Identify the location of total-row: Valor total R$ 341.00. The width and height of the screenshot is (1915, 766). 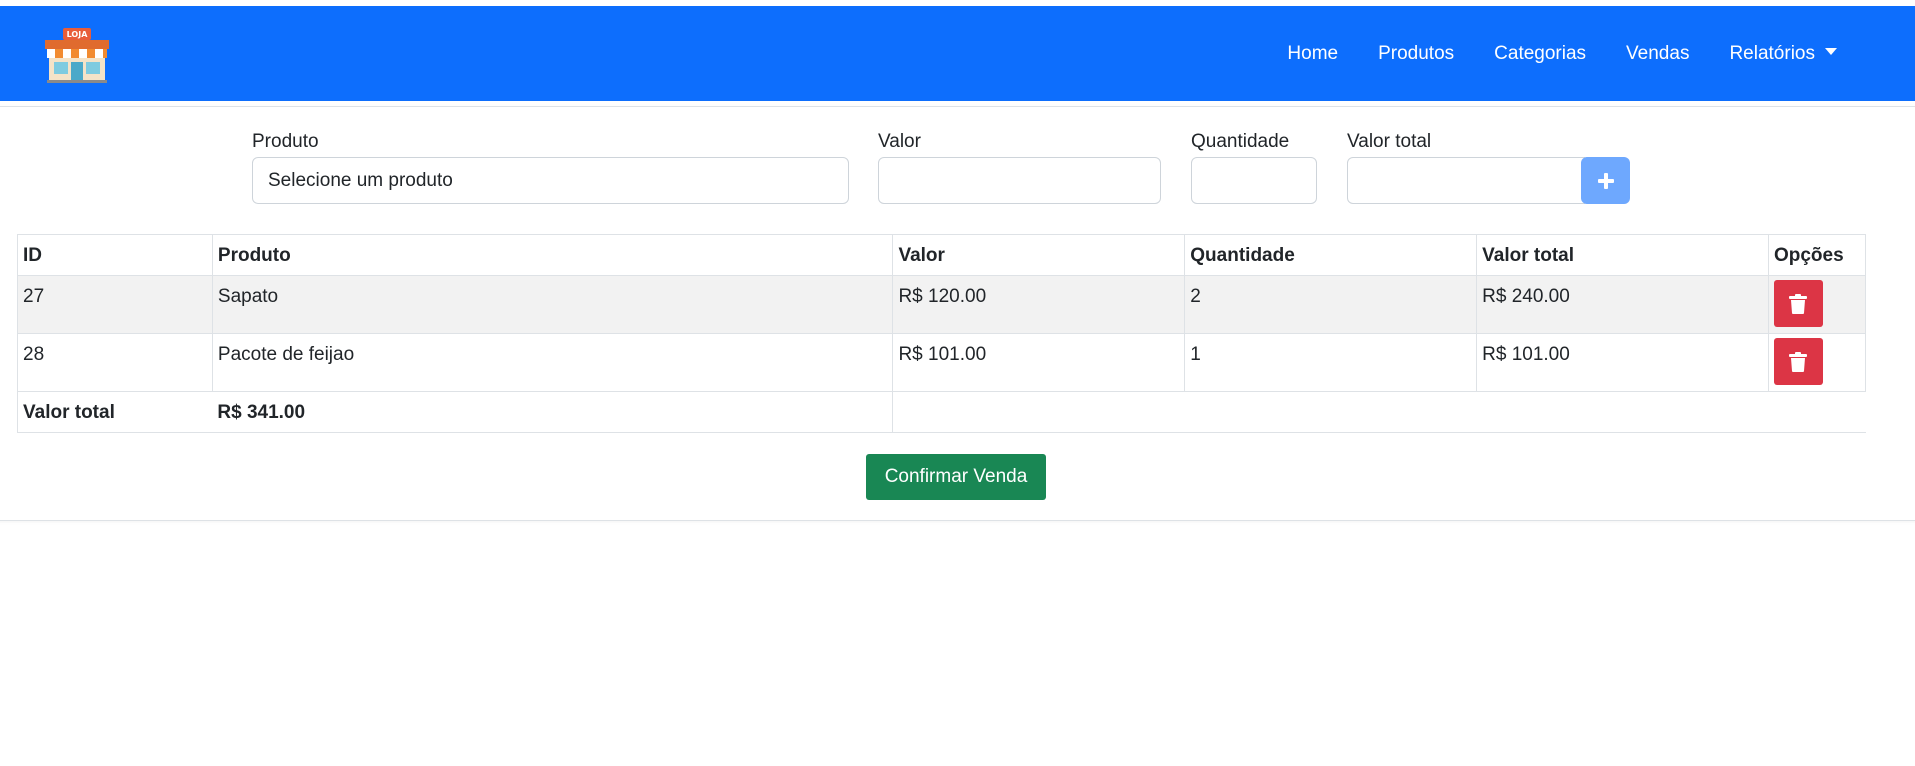
(941, 412).